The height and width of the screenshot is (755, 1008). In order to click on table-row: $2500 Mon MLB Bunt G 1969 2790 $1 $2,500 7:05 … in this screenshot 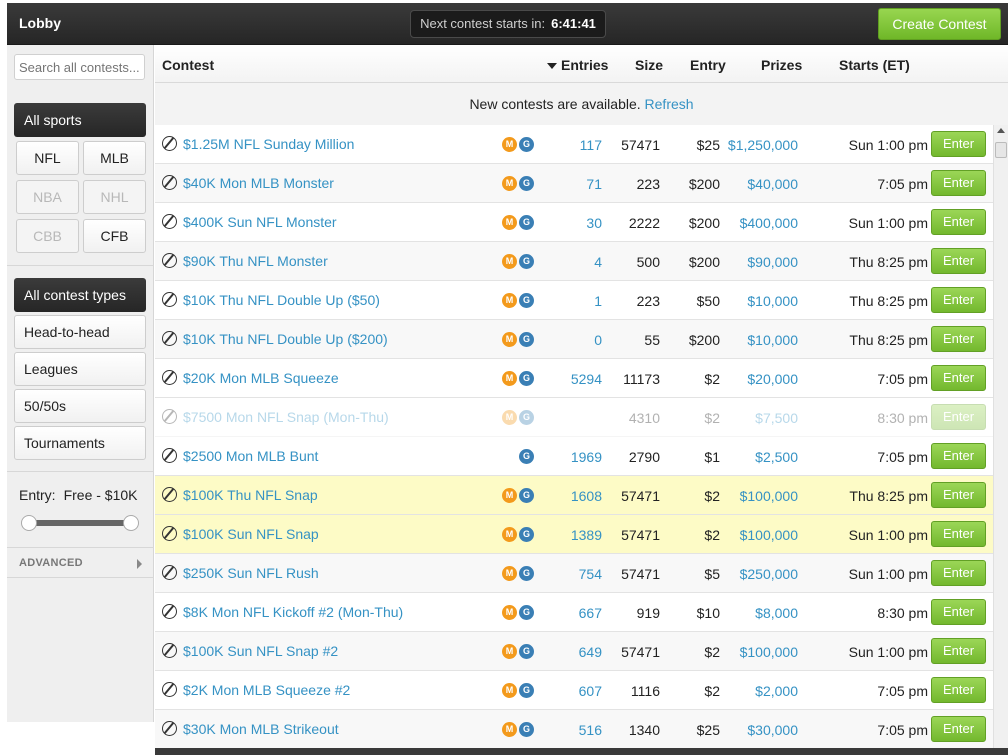, I will do `click(574, 456)`.